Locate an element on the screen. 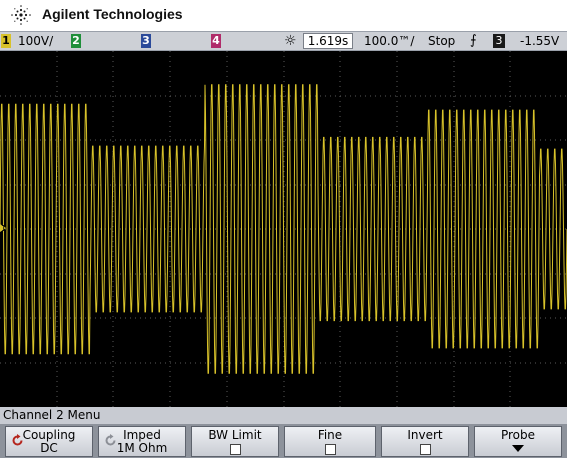 The image size is (567, 458). invert-checkbox is located at coordinates (425, 449).